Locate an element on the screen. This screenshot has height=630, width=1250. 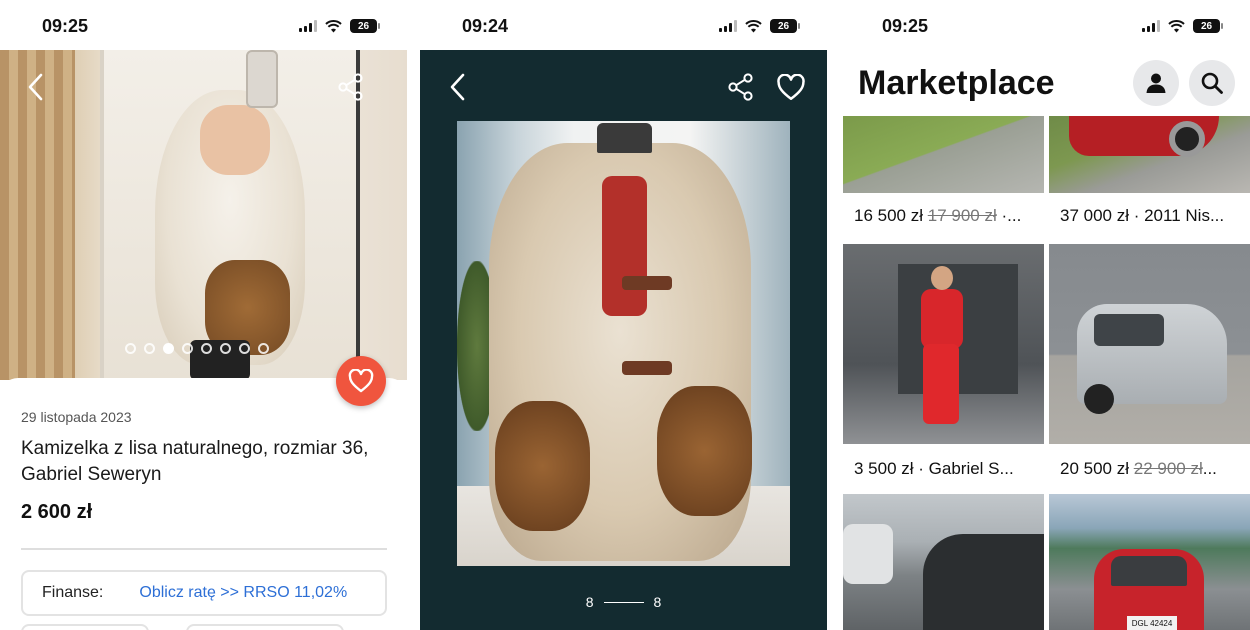
page-title: Marketplace is located at coordinates (956, 83).